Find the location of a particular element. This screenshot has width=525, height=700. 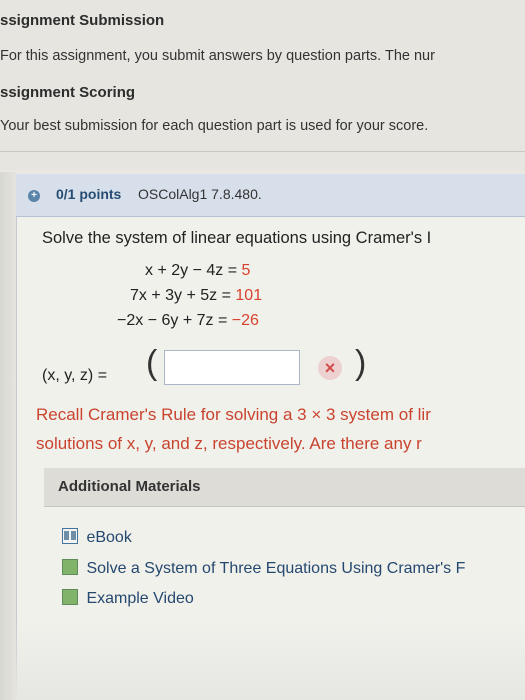

equation-line: x + 2y − 4z = 5 is located at coordinates (197, 271).